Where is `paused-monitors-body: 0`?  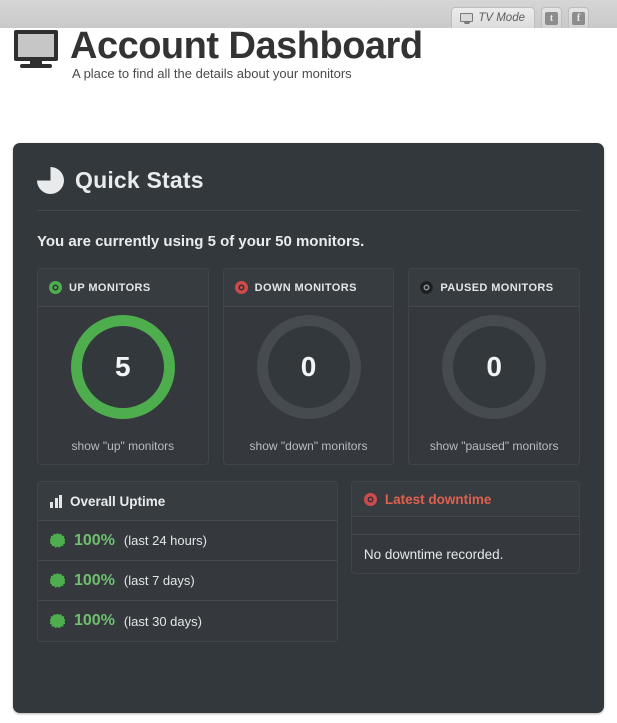
paused-monitors-body: 0 is located at coordinates (494, 367).